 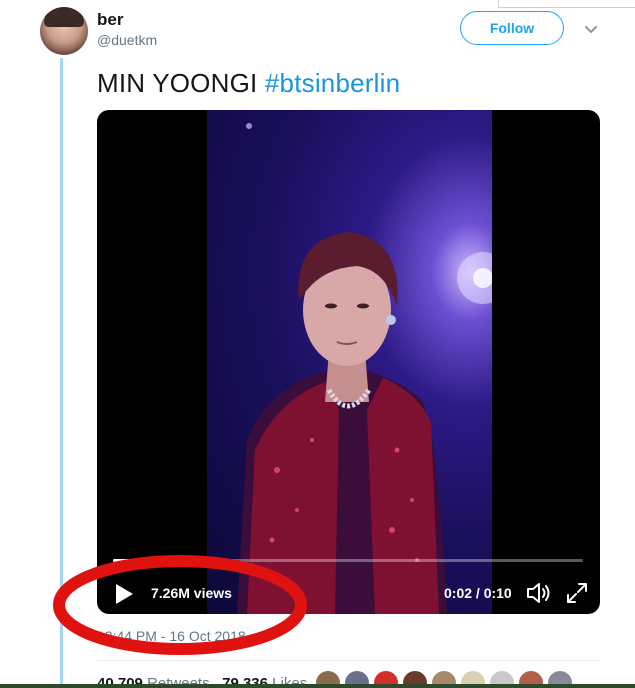 I want to click on chevron-down-icon, so click(x=591, y=29).